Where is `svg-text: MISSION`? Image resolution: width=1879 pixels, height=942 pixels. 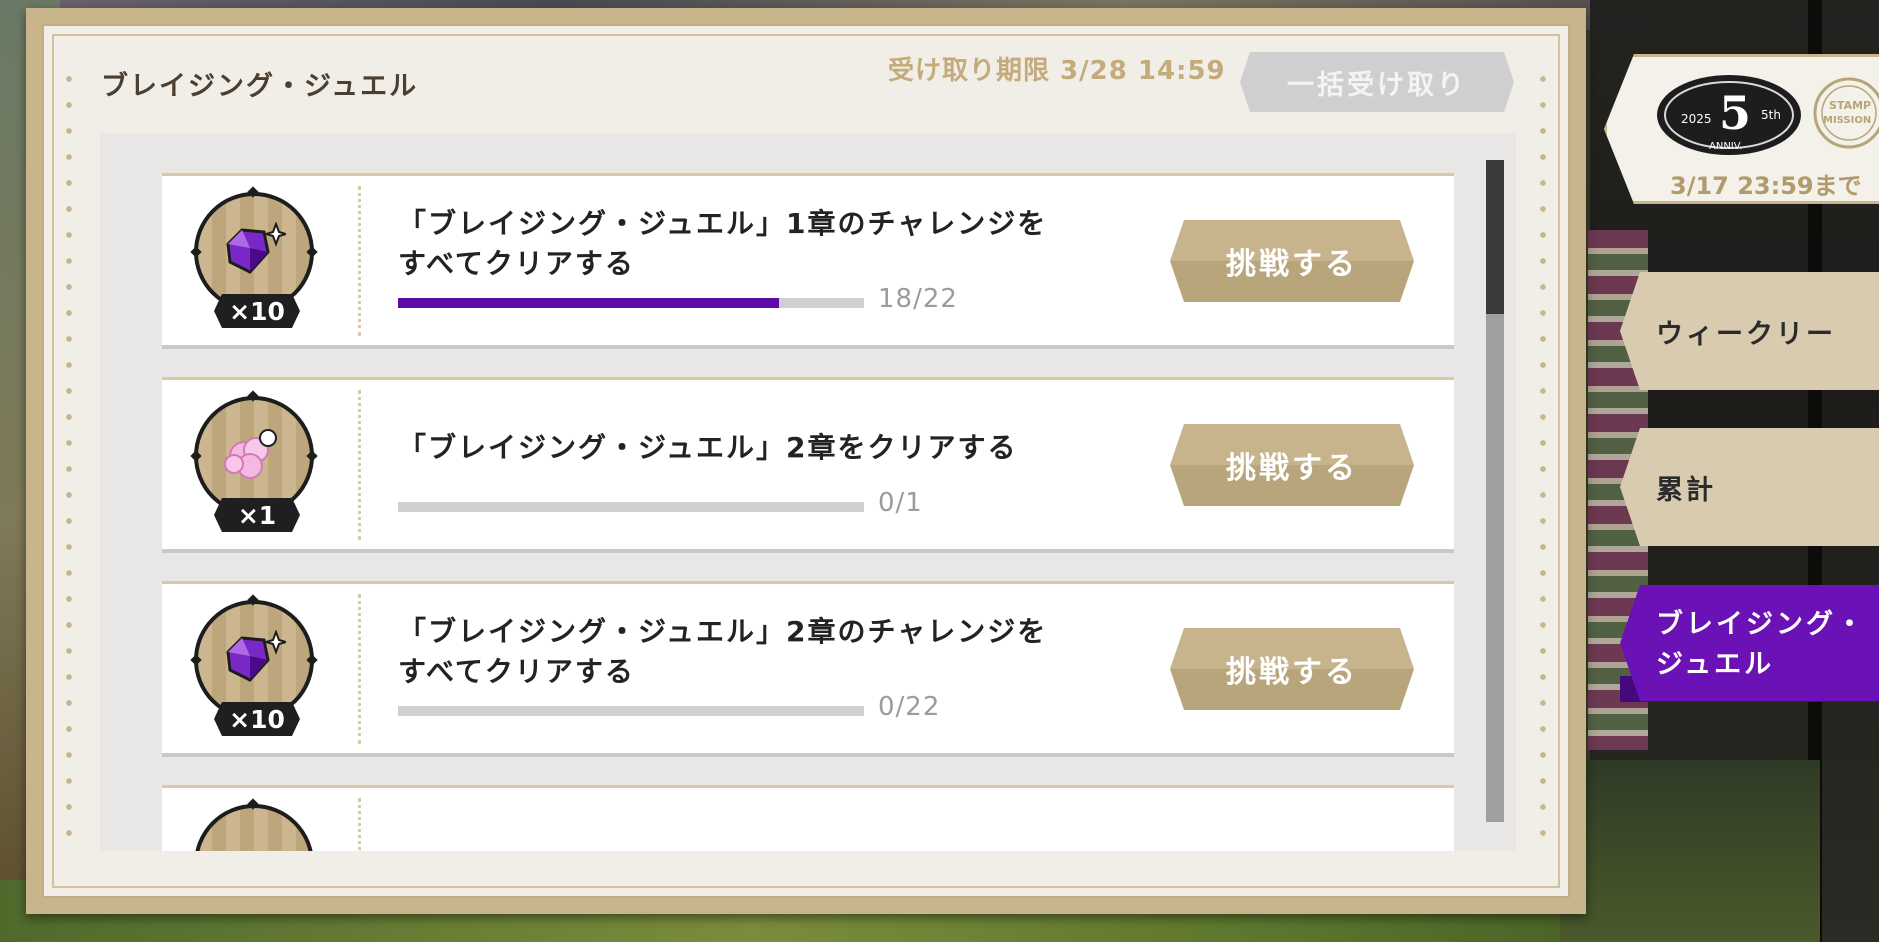 svg-text: MISSION is located at coordinates (1847, 120).